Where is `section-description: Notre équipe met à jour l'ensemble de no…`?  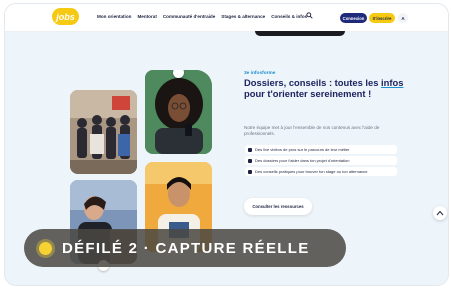 section-description: Notre équipe met à jour l'ensemble de no… is located at coordinates (312, 131).